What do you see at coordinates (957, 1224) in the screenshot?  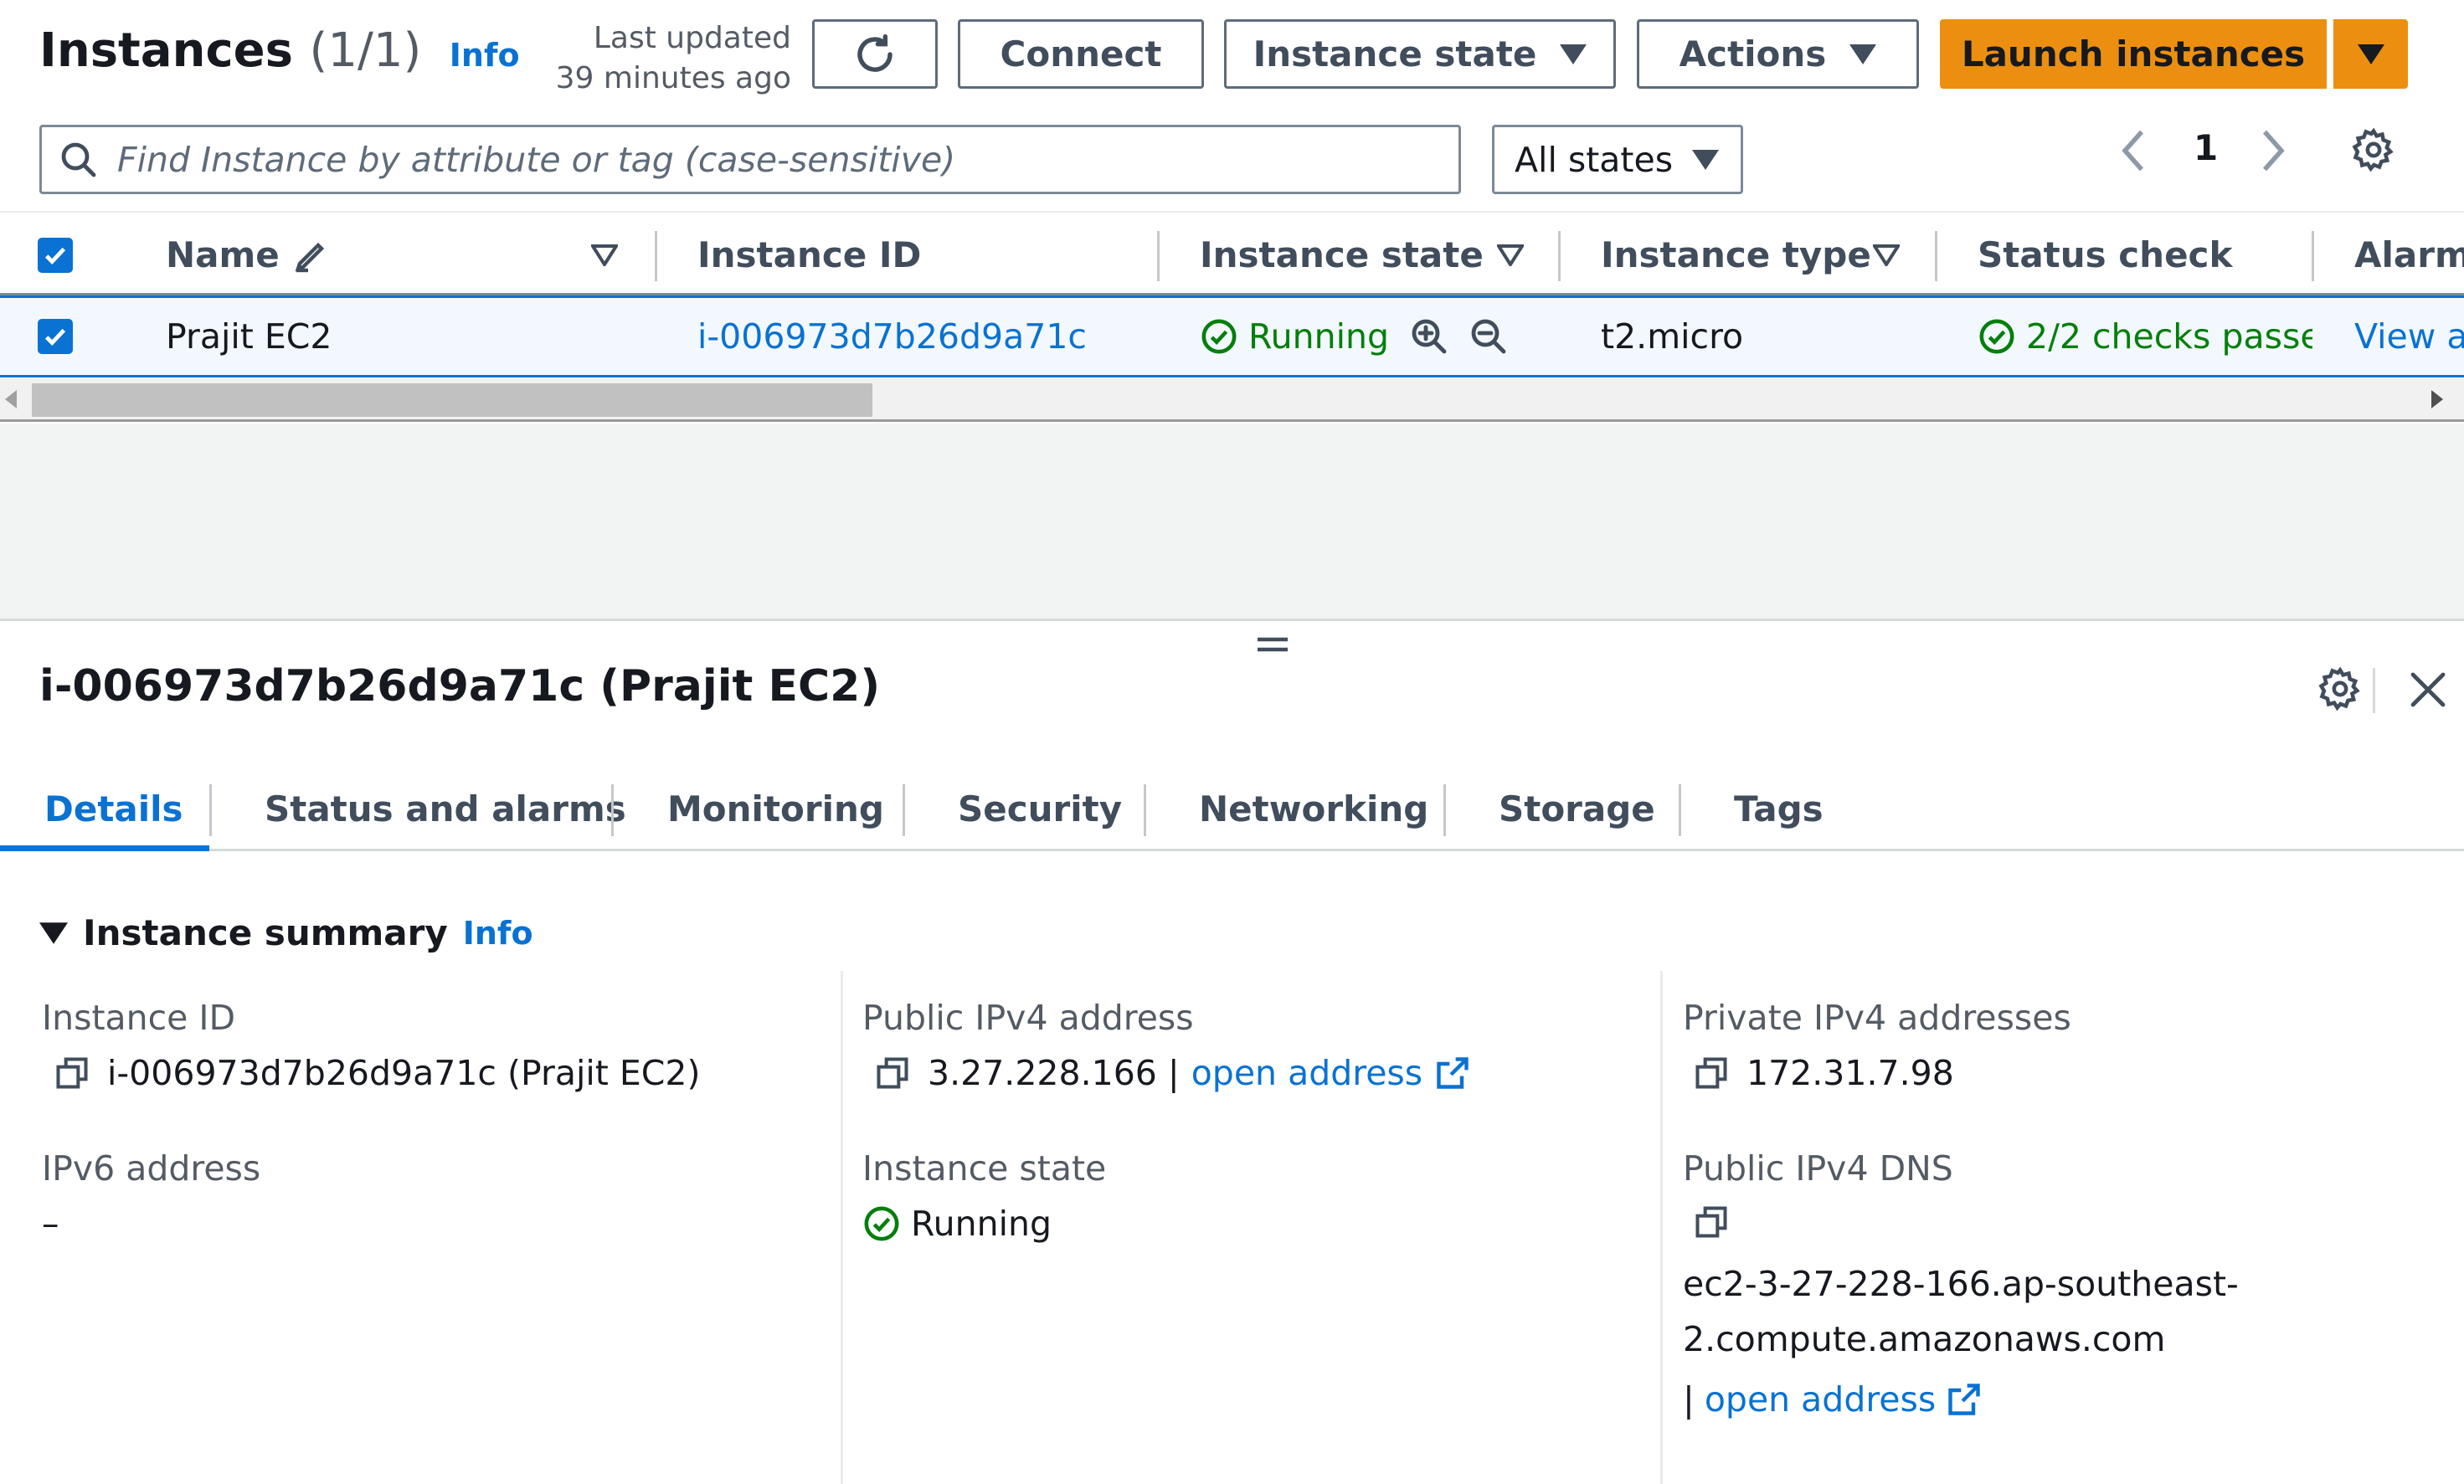 I see `instance-state-value: Running` at bounding box center [957, 1224].